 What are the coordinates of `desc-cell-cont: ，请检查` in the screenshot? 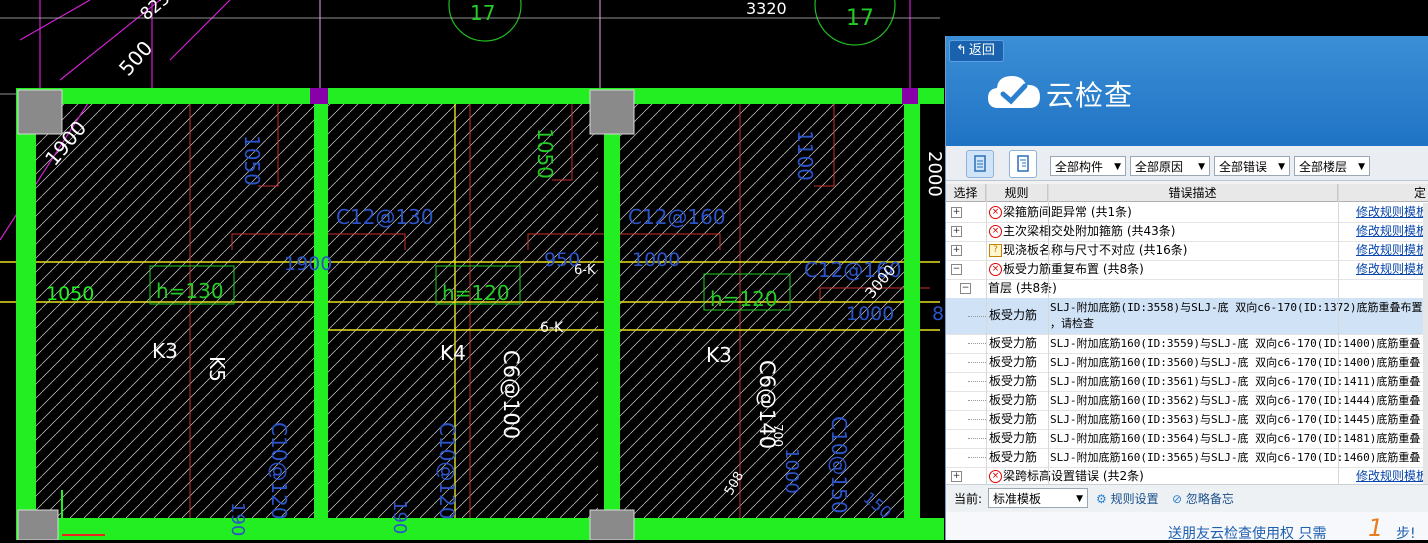 It's located at (1072, 323).